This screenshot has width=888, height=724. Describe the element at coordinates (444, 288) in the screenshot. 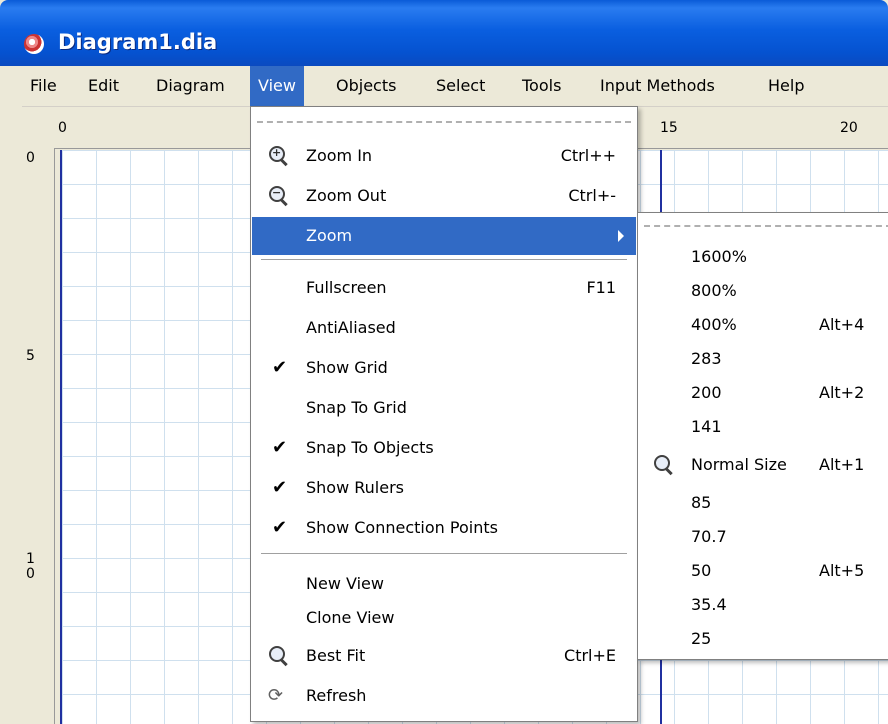

I see `menu-item-fullscreen: Fullscreen F11` at that location.